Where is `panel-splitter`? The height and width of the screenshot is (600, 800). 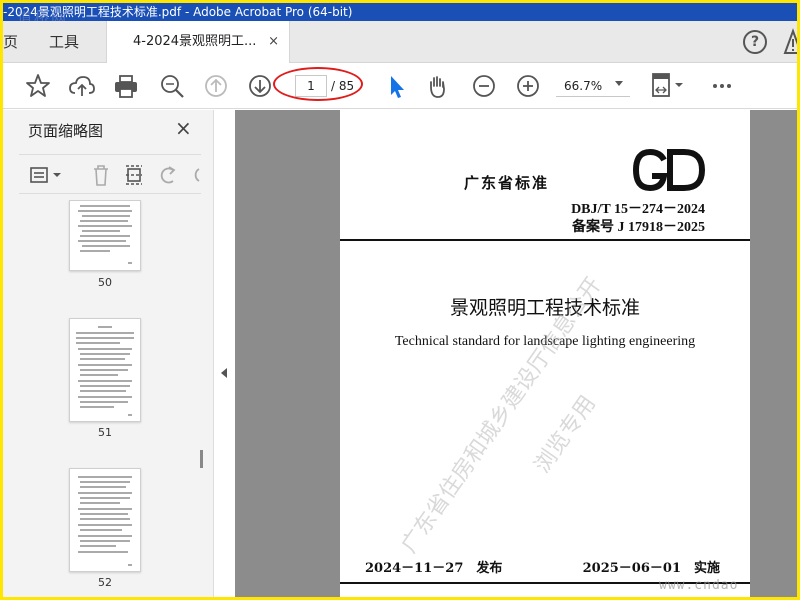
panel-splitter is located at coordinates (224, 353).